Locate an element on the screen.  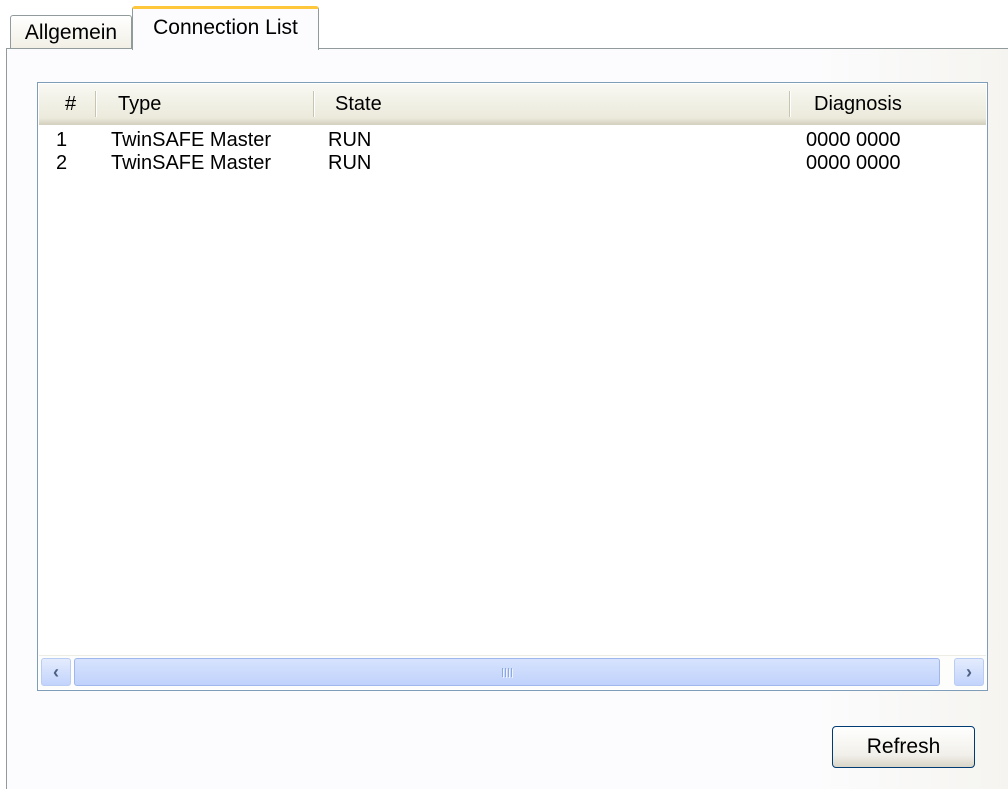
column-header-type-label: Type is located at coordinates (140, 103).